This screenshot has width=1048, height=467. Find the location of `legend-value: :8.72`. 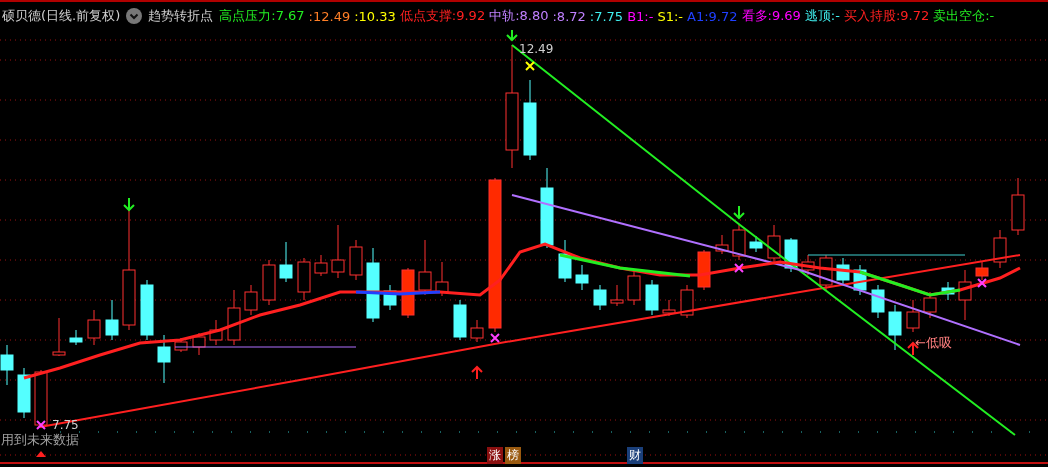

legend-value: :8.72 is located at coordinates (569, 16).